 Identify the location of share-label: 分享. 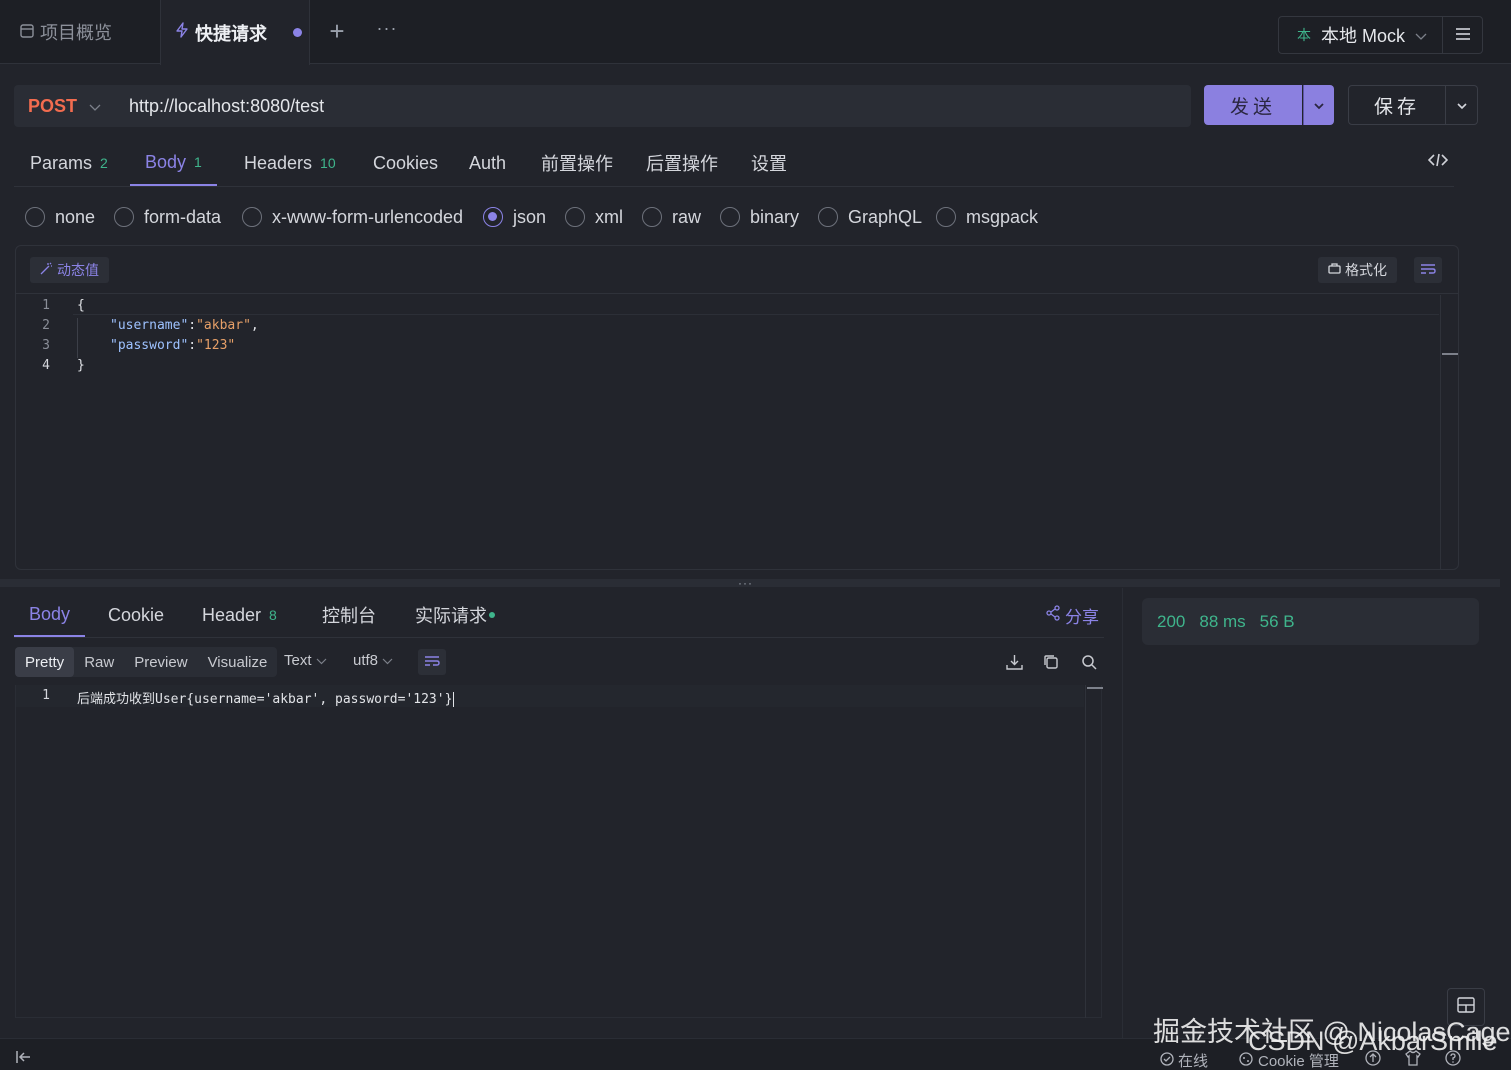
(1082, 617).